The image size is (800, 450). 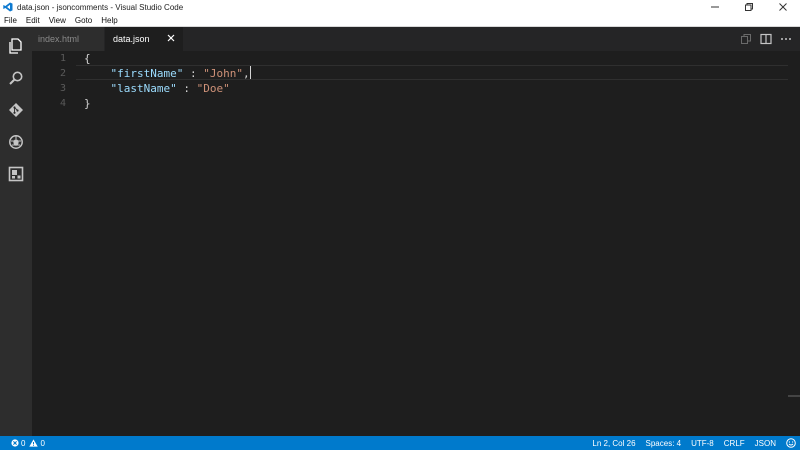 I want to click on activity-extensions, so click(x=16, y=174).